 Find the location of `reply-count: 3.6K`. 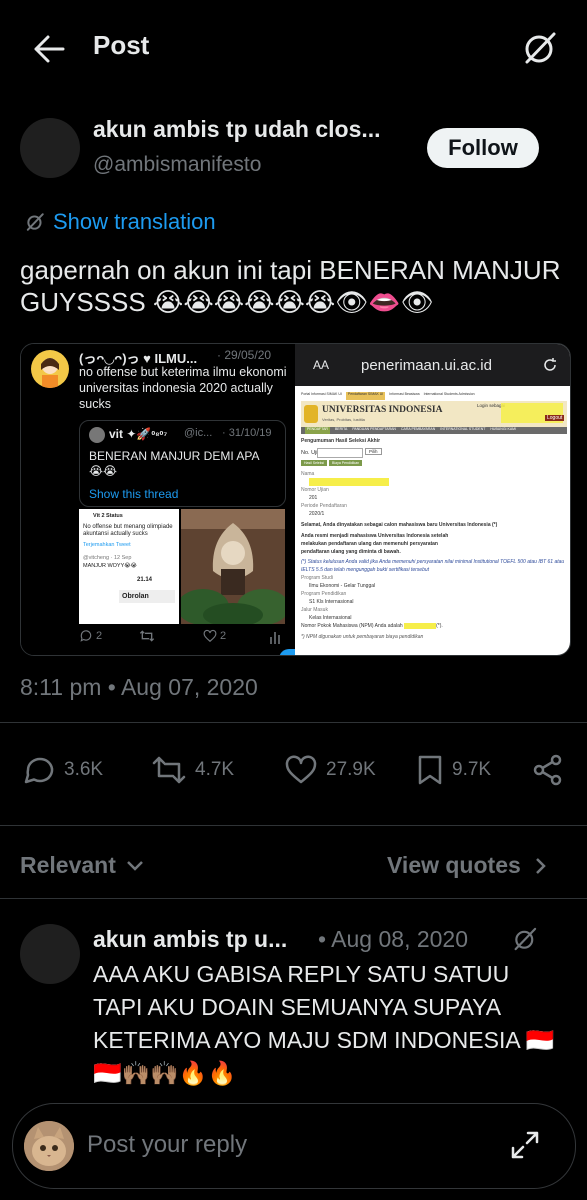

reply-count: 3.6K is located at coordinates (84, 769).